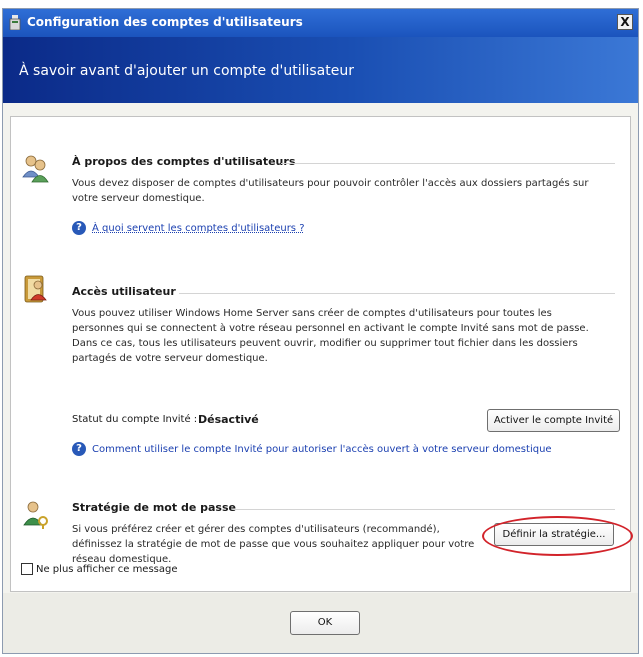 The image size is (643, 657). I want to click on close-button: X, so click(625, 22).